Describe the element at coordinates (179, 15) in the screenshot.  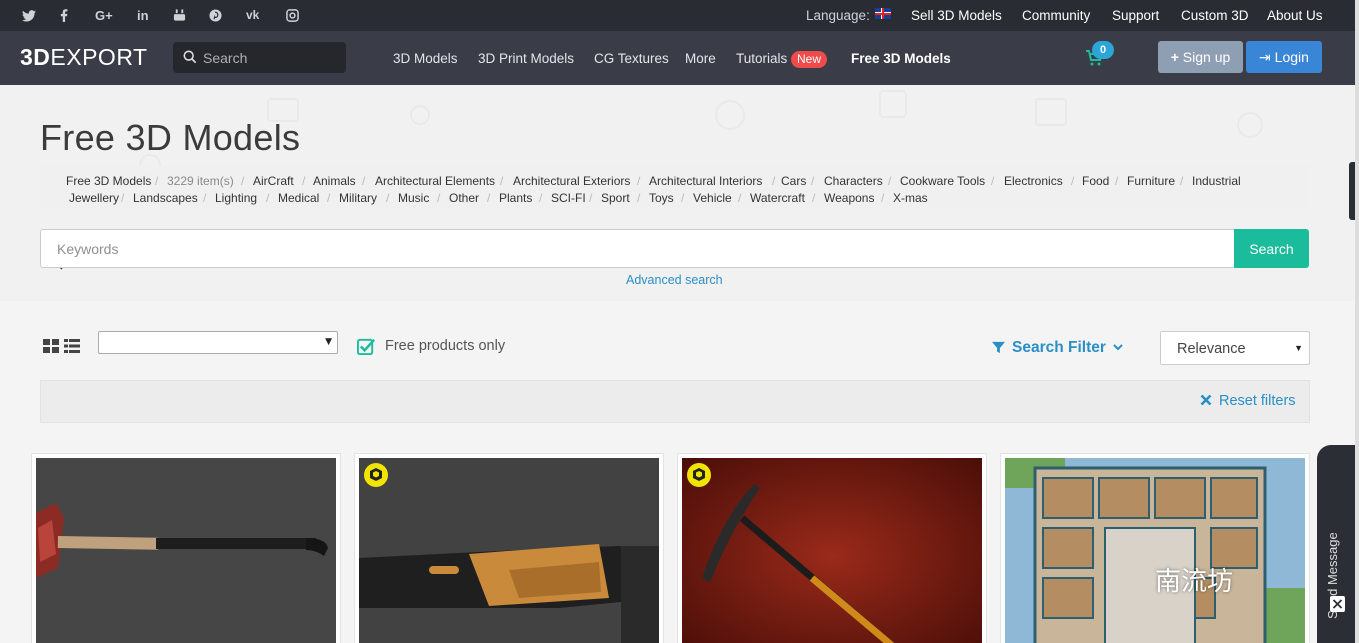
I see `youtube-icon` at that location.